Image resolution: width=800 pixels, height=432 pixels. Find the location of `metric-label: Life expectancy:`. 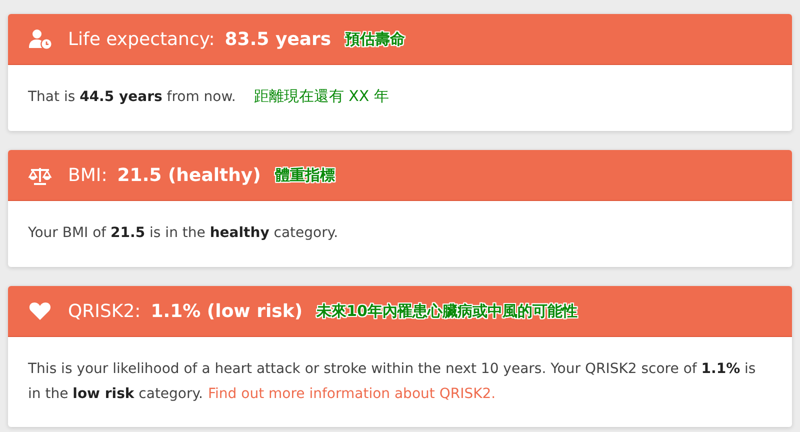

metric-label: Life expectancy: is located at coordinates (141, 39).